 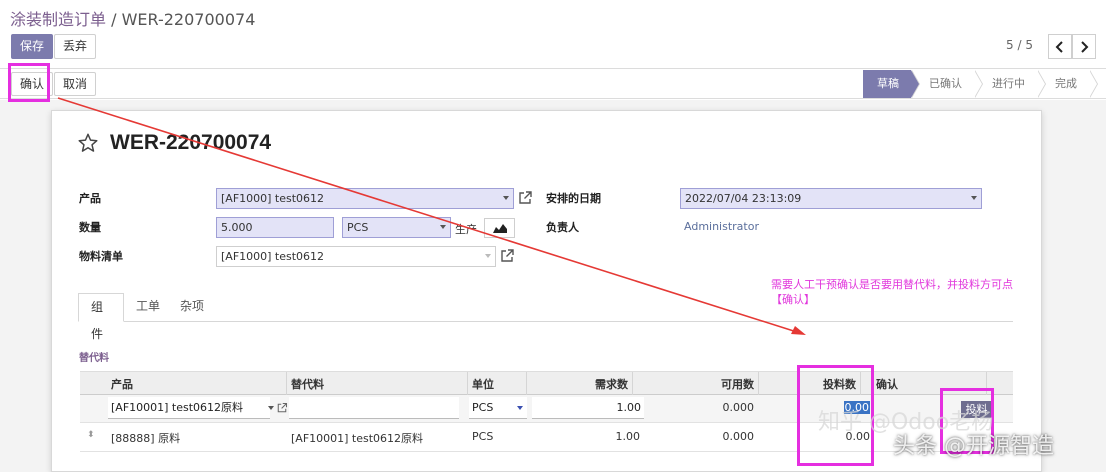 I want to click on area-chart-icon, so click(x=500, y=228).